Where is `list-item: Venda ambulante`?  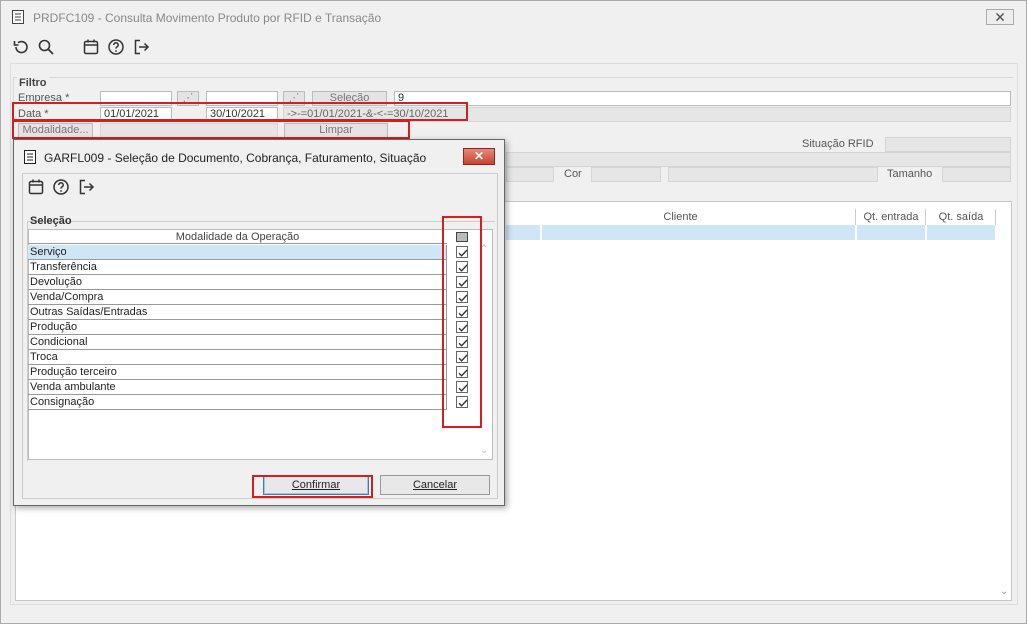 list-item: Venda ambulante is located at coordinates (237, 387).